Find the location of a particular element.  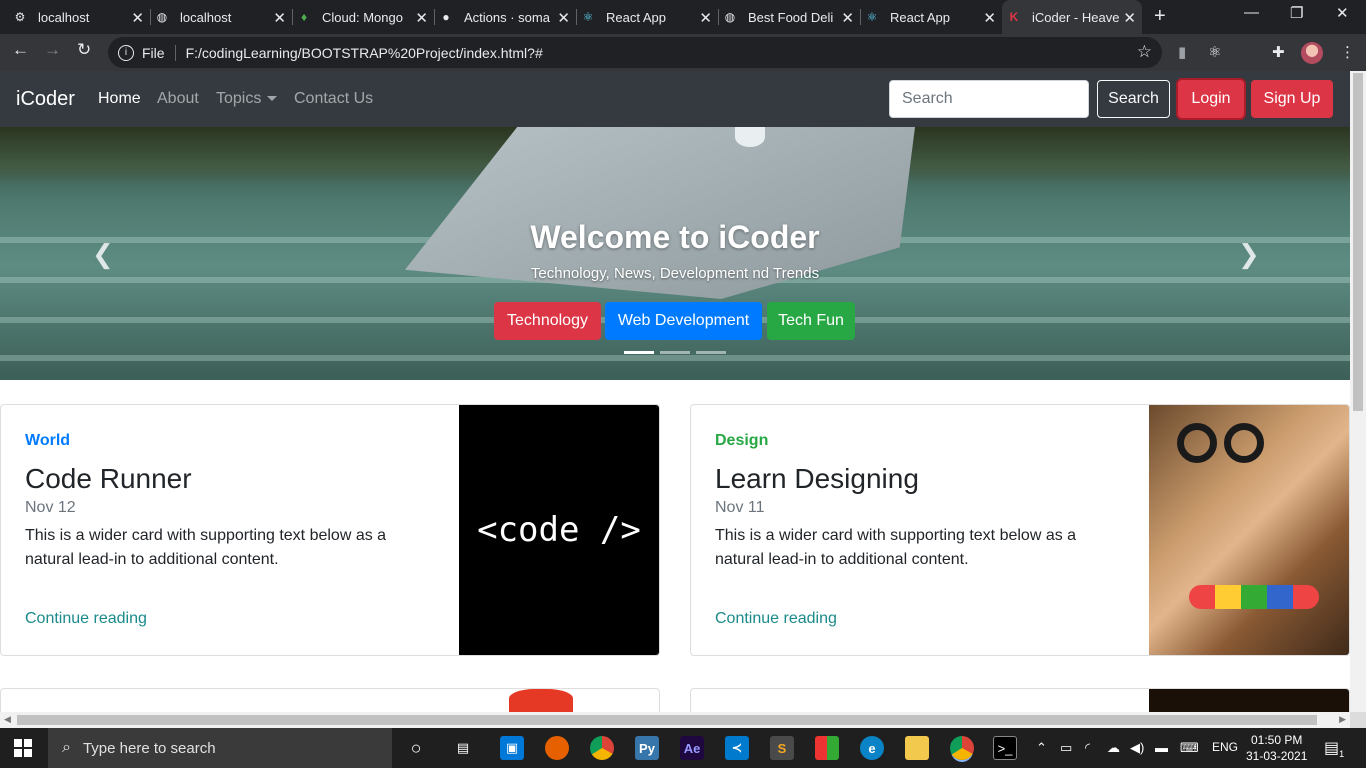

tab-label: Cloud: Mongo is located at coordinates (362, 17).